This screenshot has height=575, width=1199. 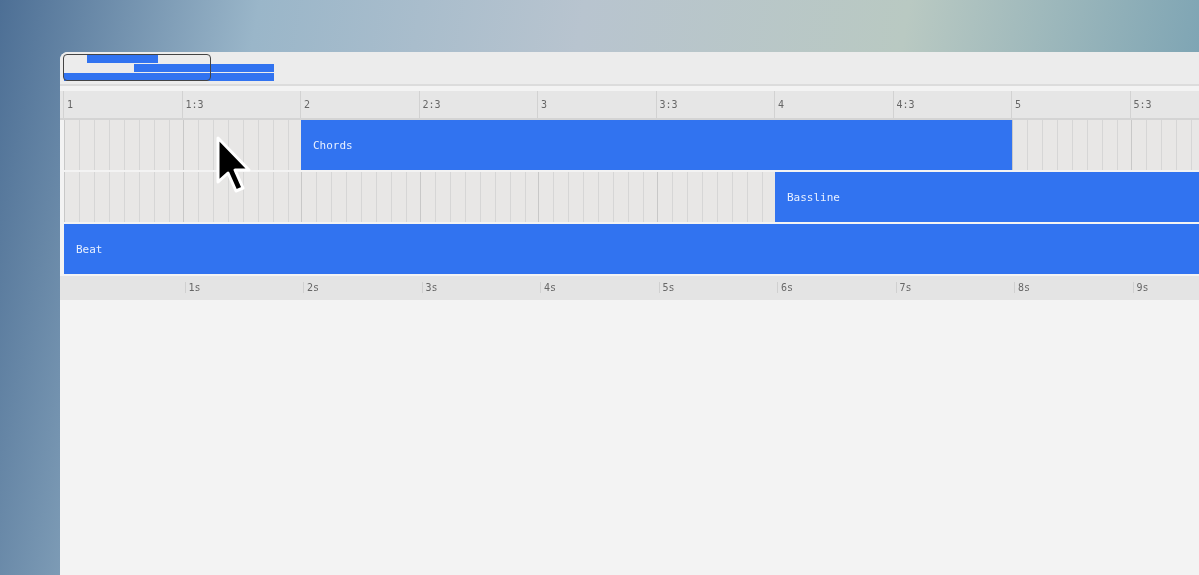 What do you see at coordinates (668, 104) in the screenshot?
I see `bar-label: 3:3` at bounding box center [668, 104].